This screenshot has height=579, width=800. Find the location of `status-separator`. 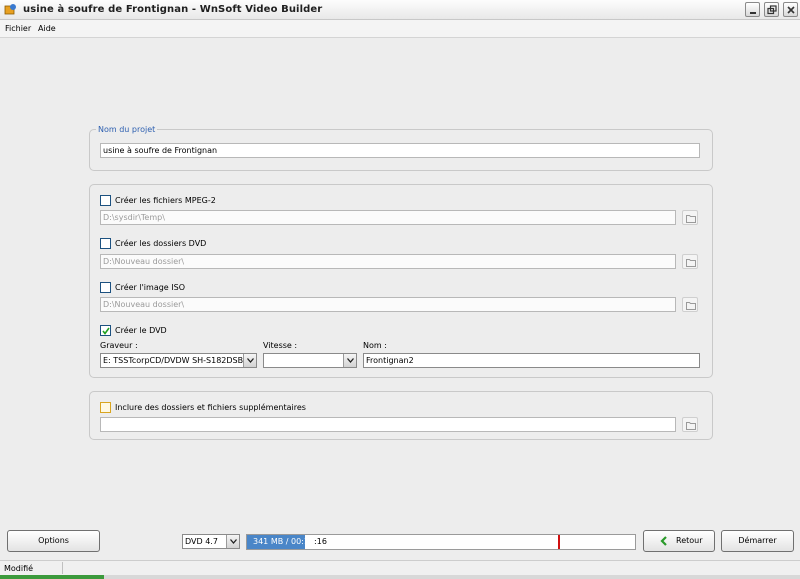

status-separator is located at coordinates (62, 568).